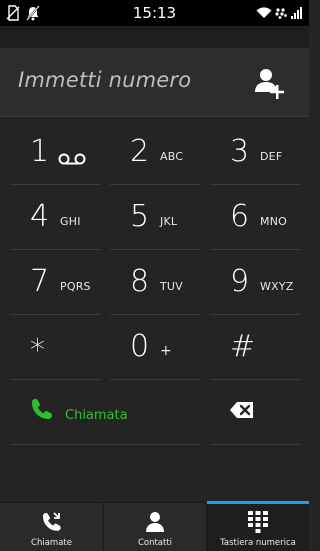  I want to click on key-4: 4 GHI, so click(55, 217).